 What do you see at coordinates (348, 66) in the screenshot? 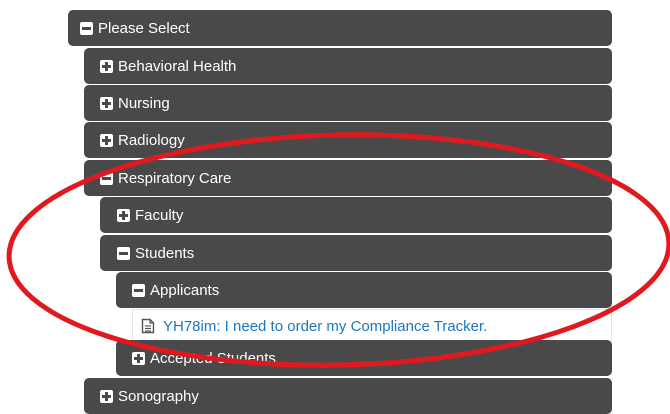
I see `tree-node-behavioral-health: Behavioral Health` at bounding box center [348, 66].